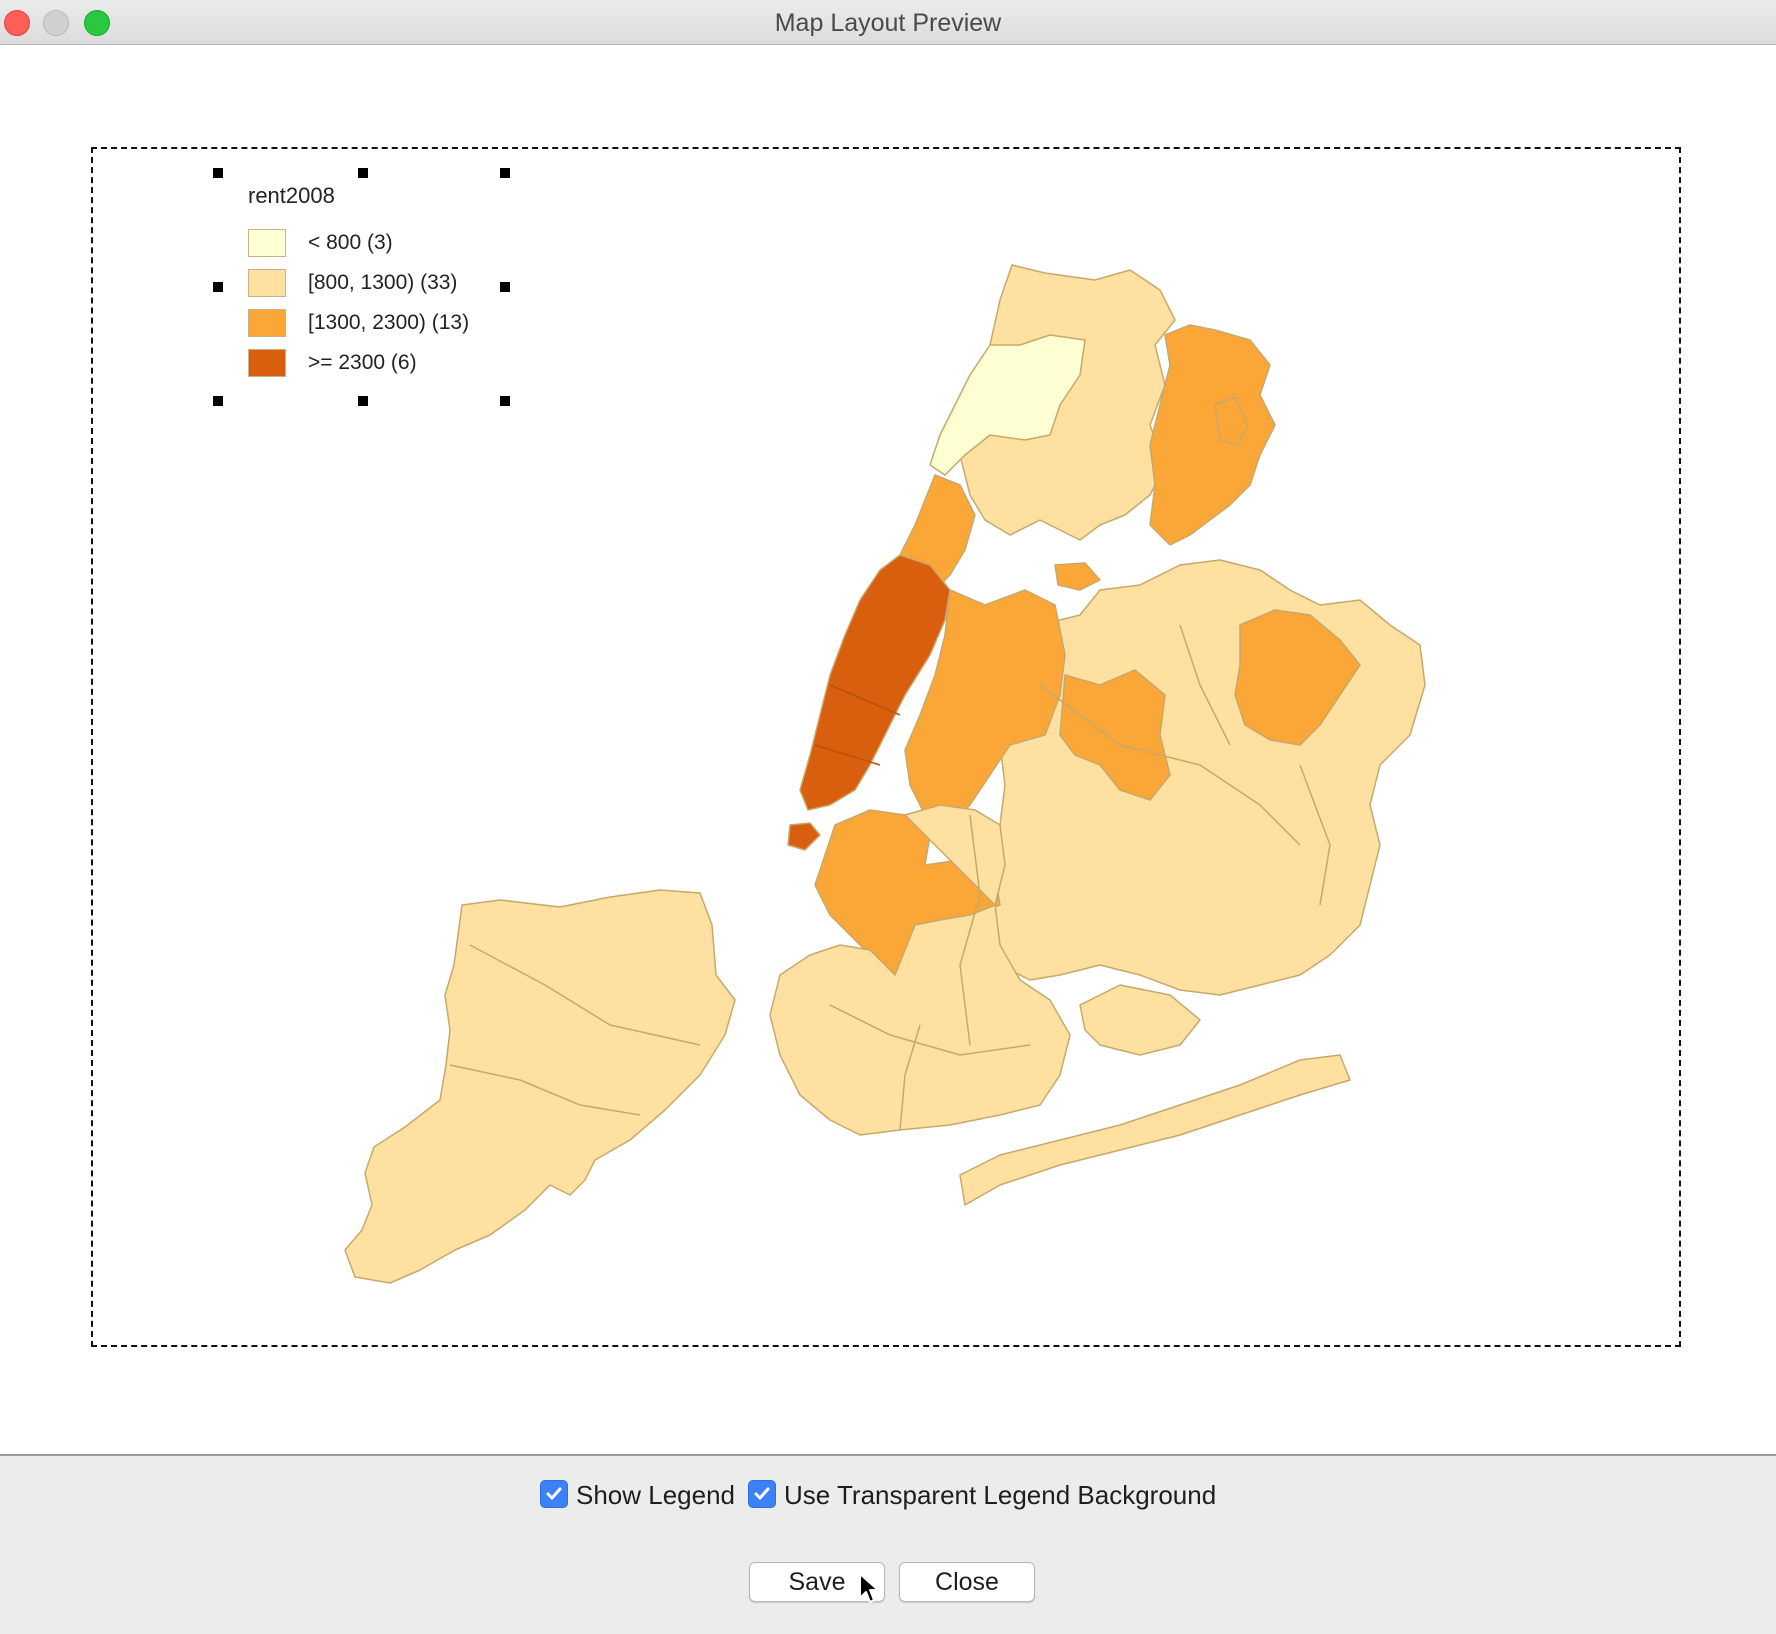  I want to click on legend-item-label: < 800 (3), so click(350, 242).